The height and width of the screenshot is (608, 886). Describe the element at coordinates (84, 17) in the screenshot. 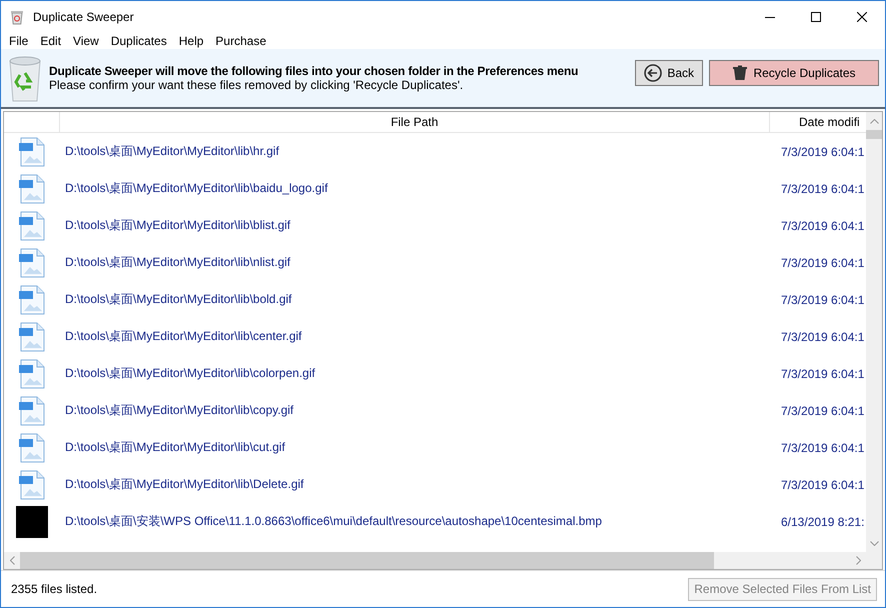

I see `window-title: Duplicate Sweeper` at that location.